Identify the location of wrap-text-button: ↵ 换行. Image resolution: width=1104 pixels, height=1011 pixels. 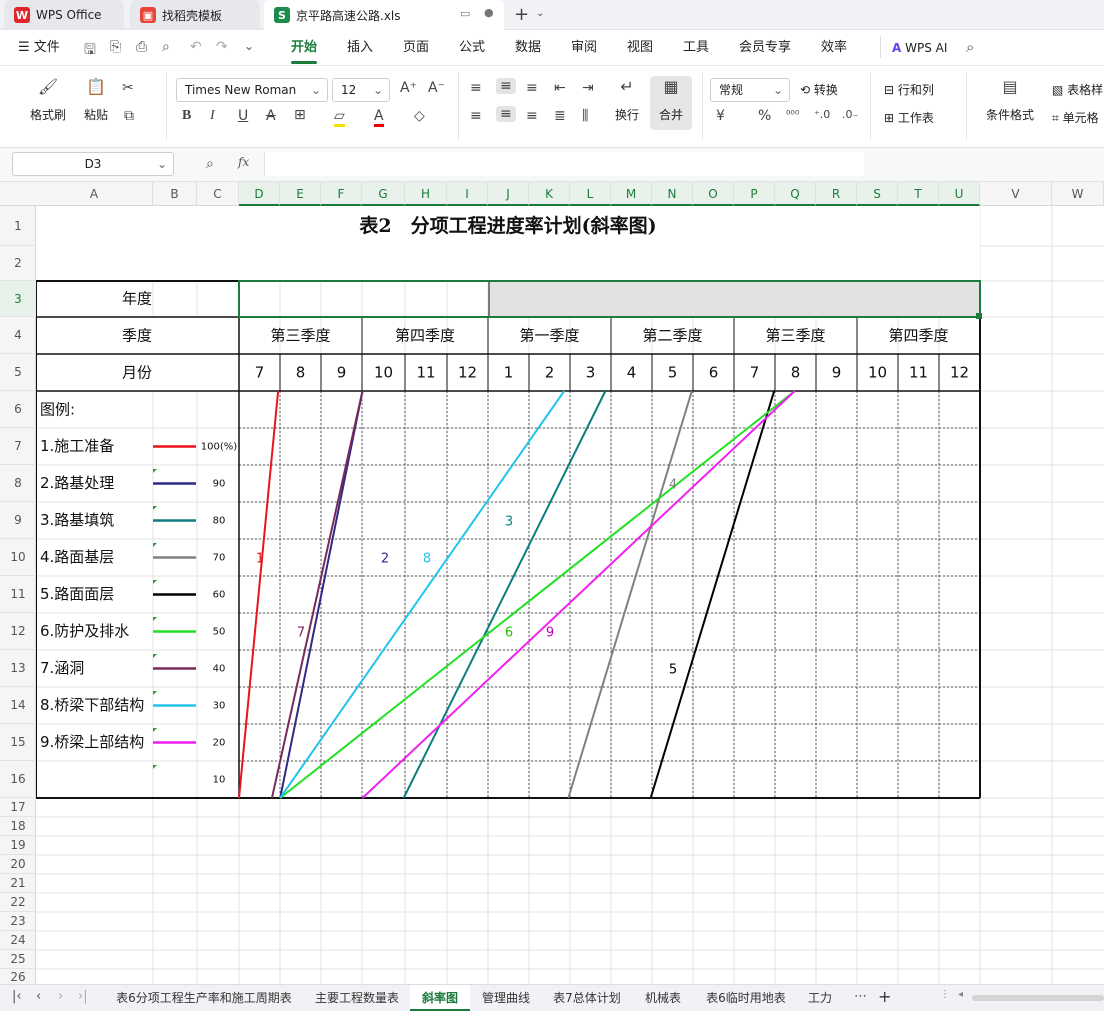
(627, 100).